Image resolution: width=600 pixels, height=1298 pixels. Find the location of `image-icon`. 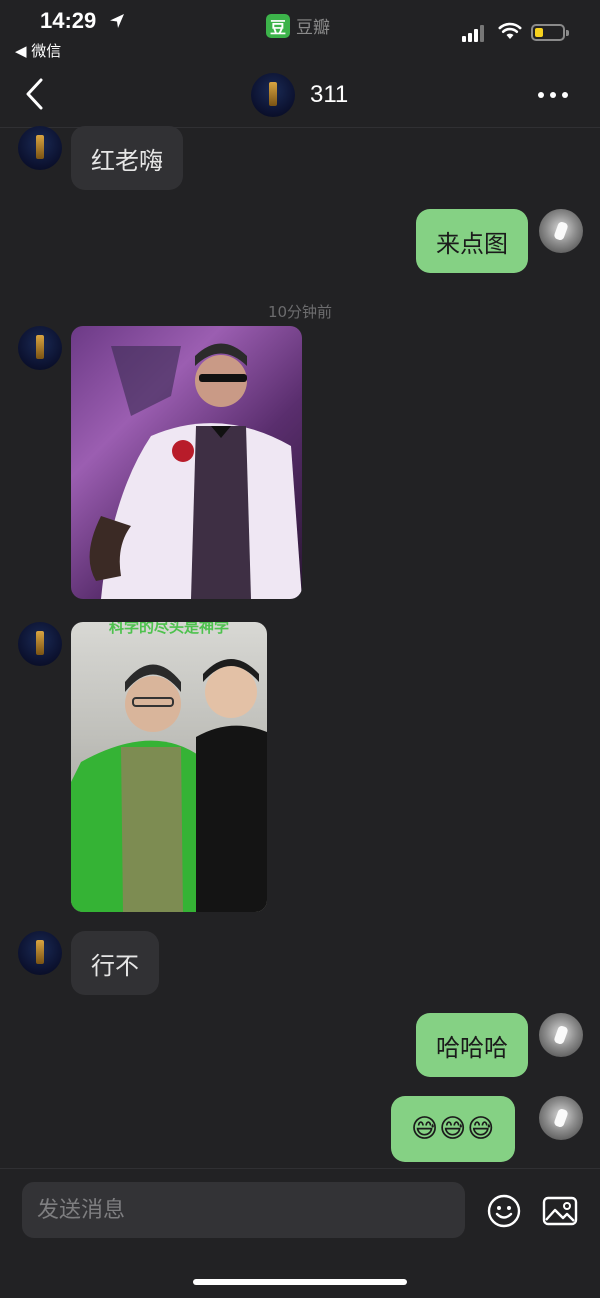

image-icon is located at coordinates (560, 1211).